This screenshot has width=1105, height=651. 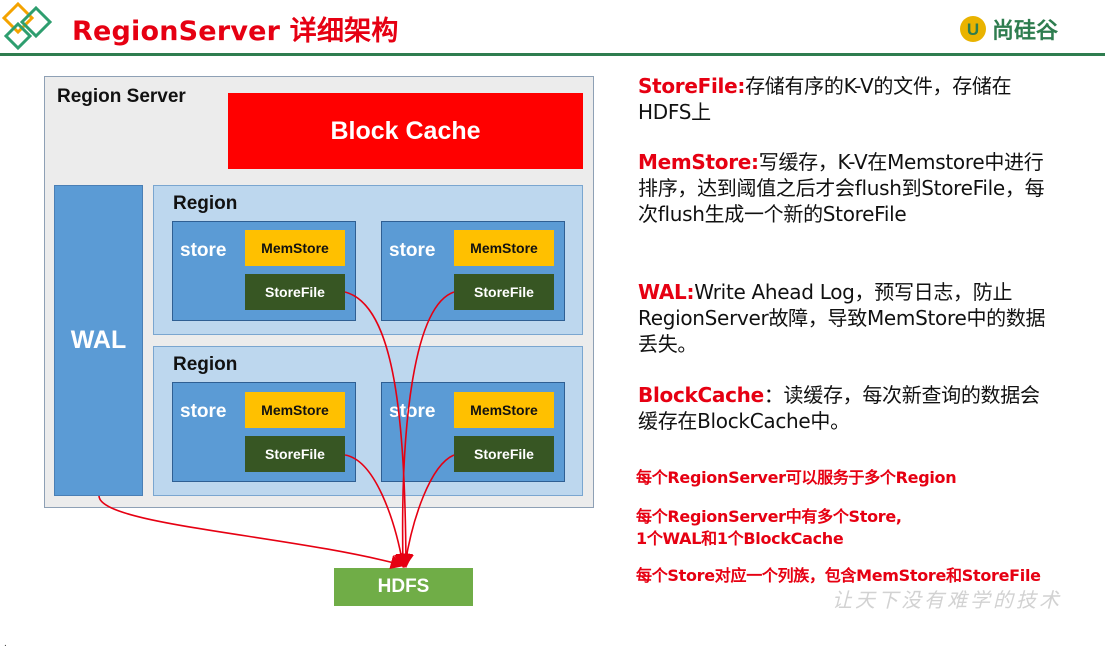 I want to click on corner-mark: ., so click(x=5, y=643).